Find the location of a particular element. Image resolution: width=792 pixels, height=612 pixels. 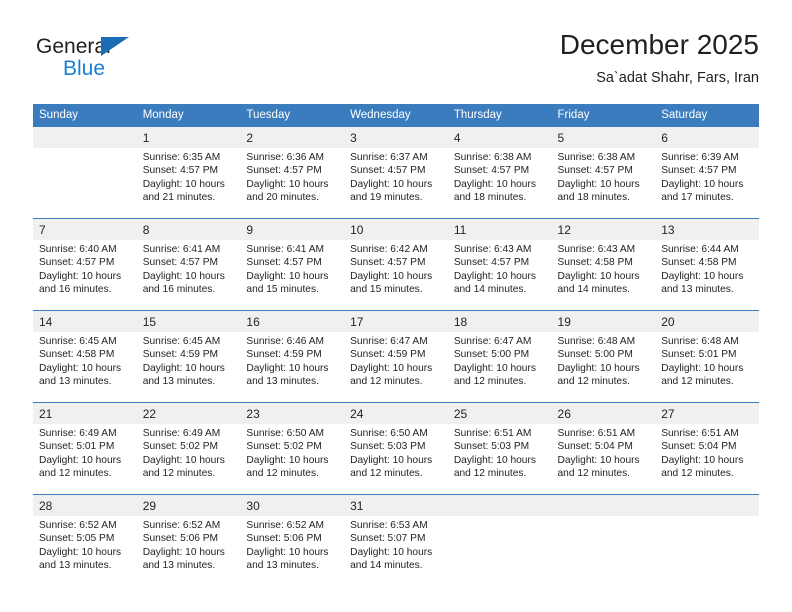

day-number: 25 is located at coordinates (499, 413).